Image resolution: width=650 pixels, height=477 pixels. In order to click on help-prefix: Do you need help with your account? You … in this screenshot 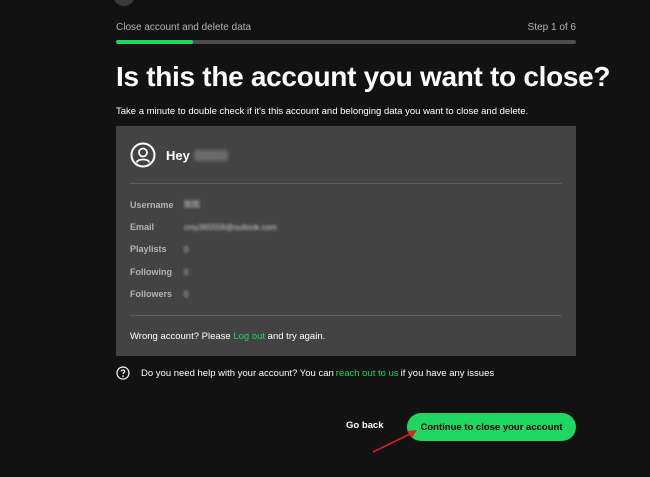, I will do `click(237, 373)`.